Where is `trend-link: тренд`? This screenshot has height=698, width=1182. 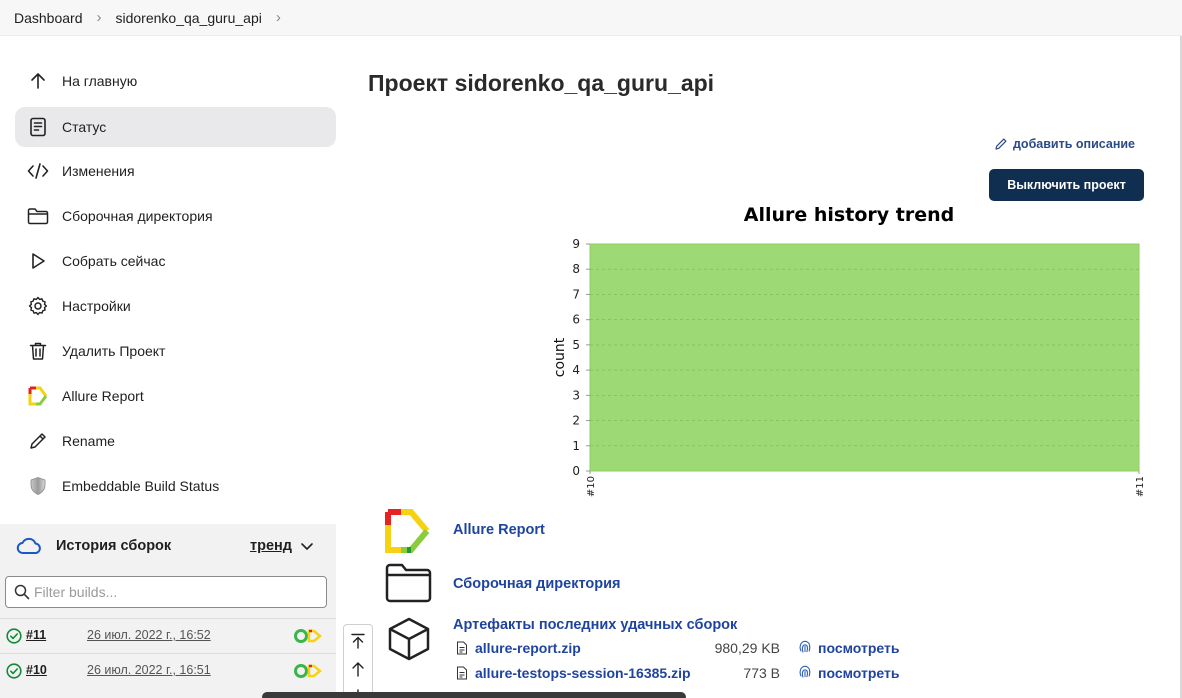 trend-link: тренд is located at coordinates (271, 546).